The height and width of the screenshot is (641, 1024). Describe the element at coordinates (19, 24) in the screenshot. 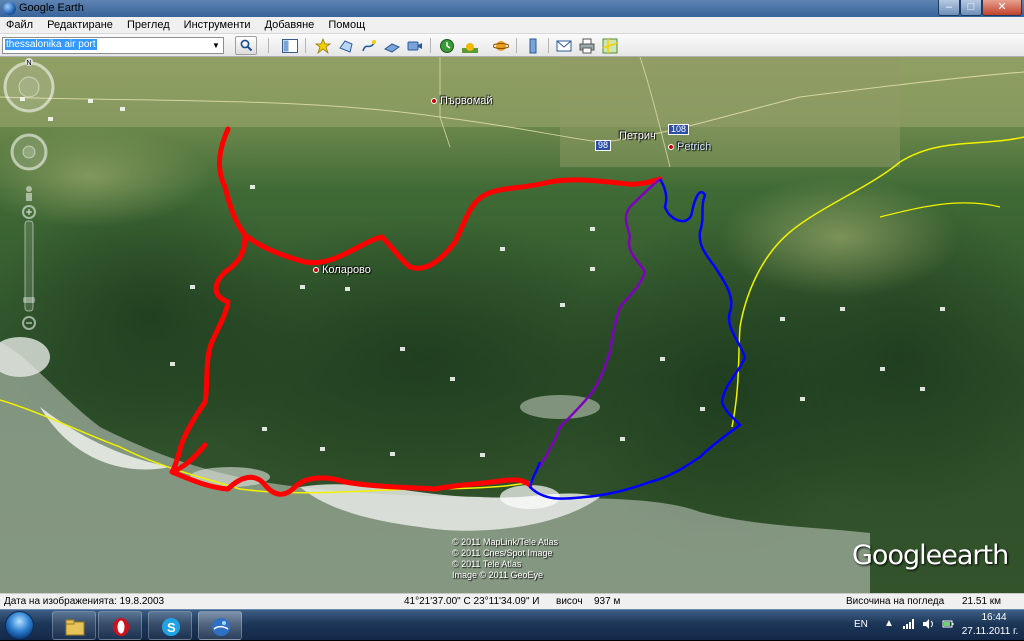

I see `menu-file: Файл` at that location.